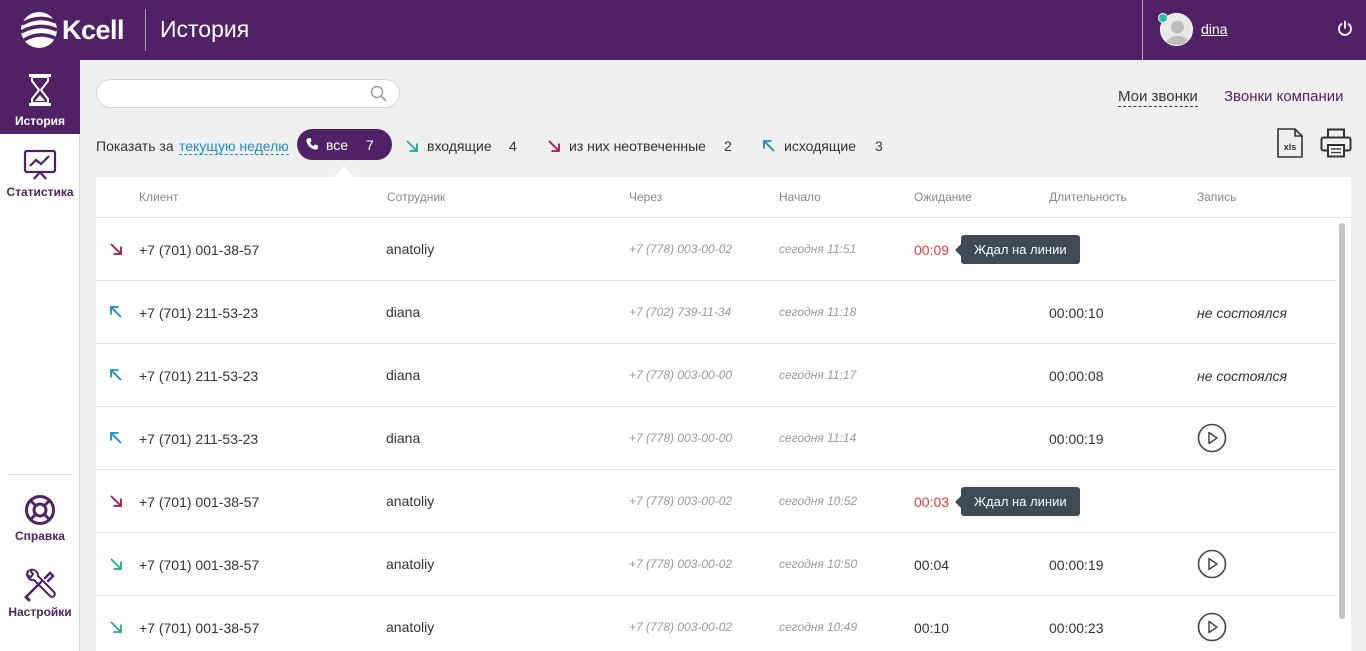  Describe the element at coordinates (416, 197) in the screenshot. I see `column-header-employee: Сотрудник` at that location.